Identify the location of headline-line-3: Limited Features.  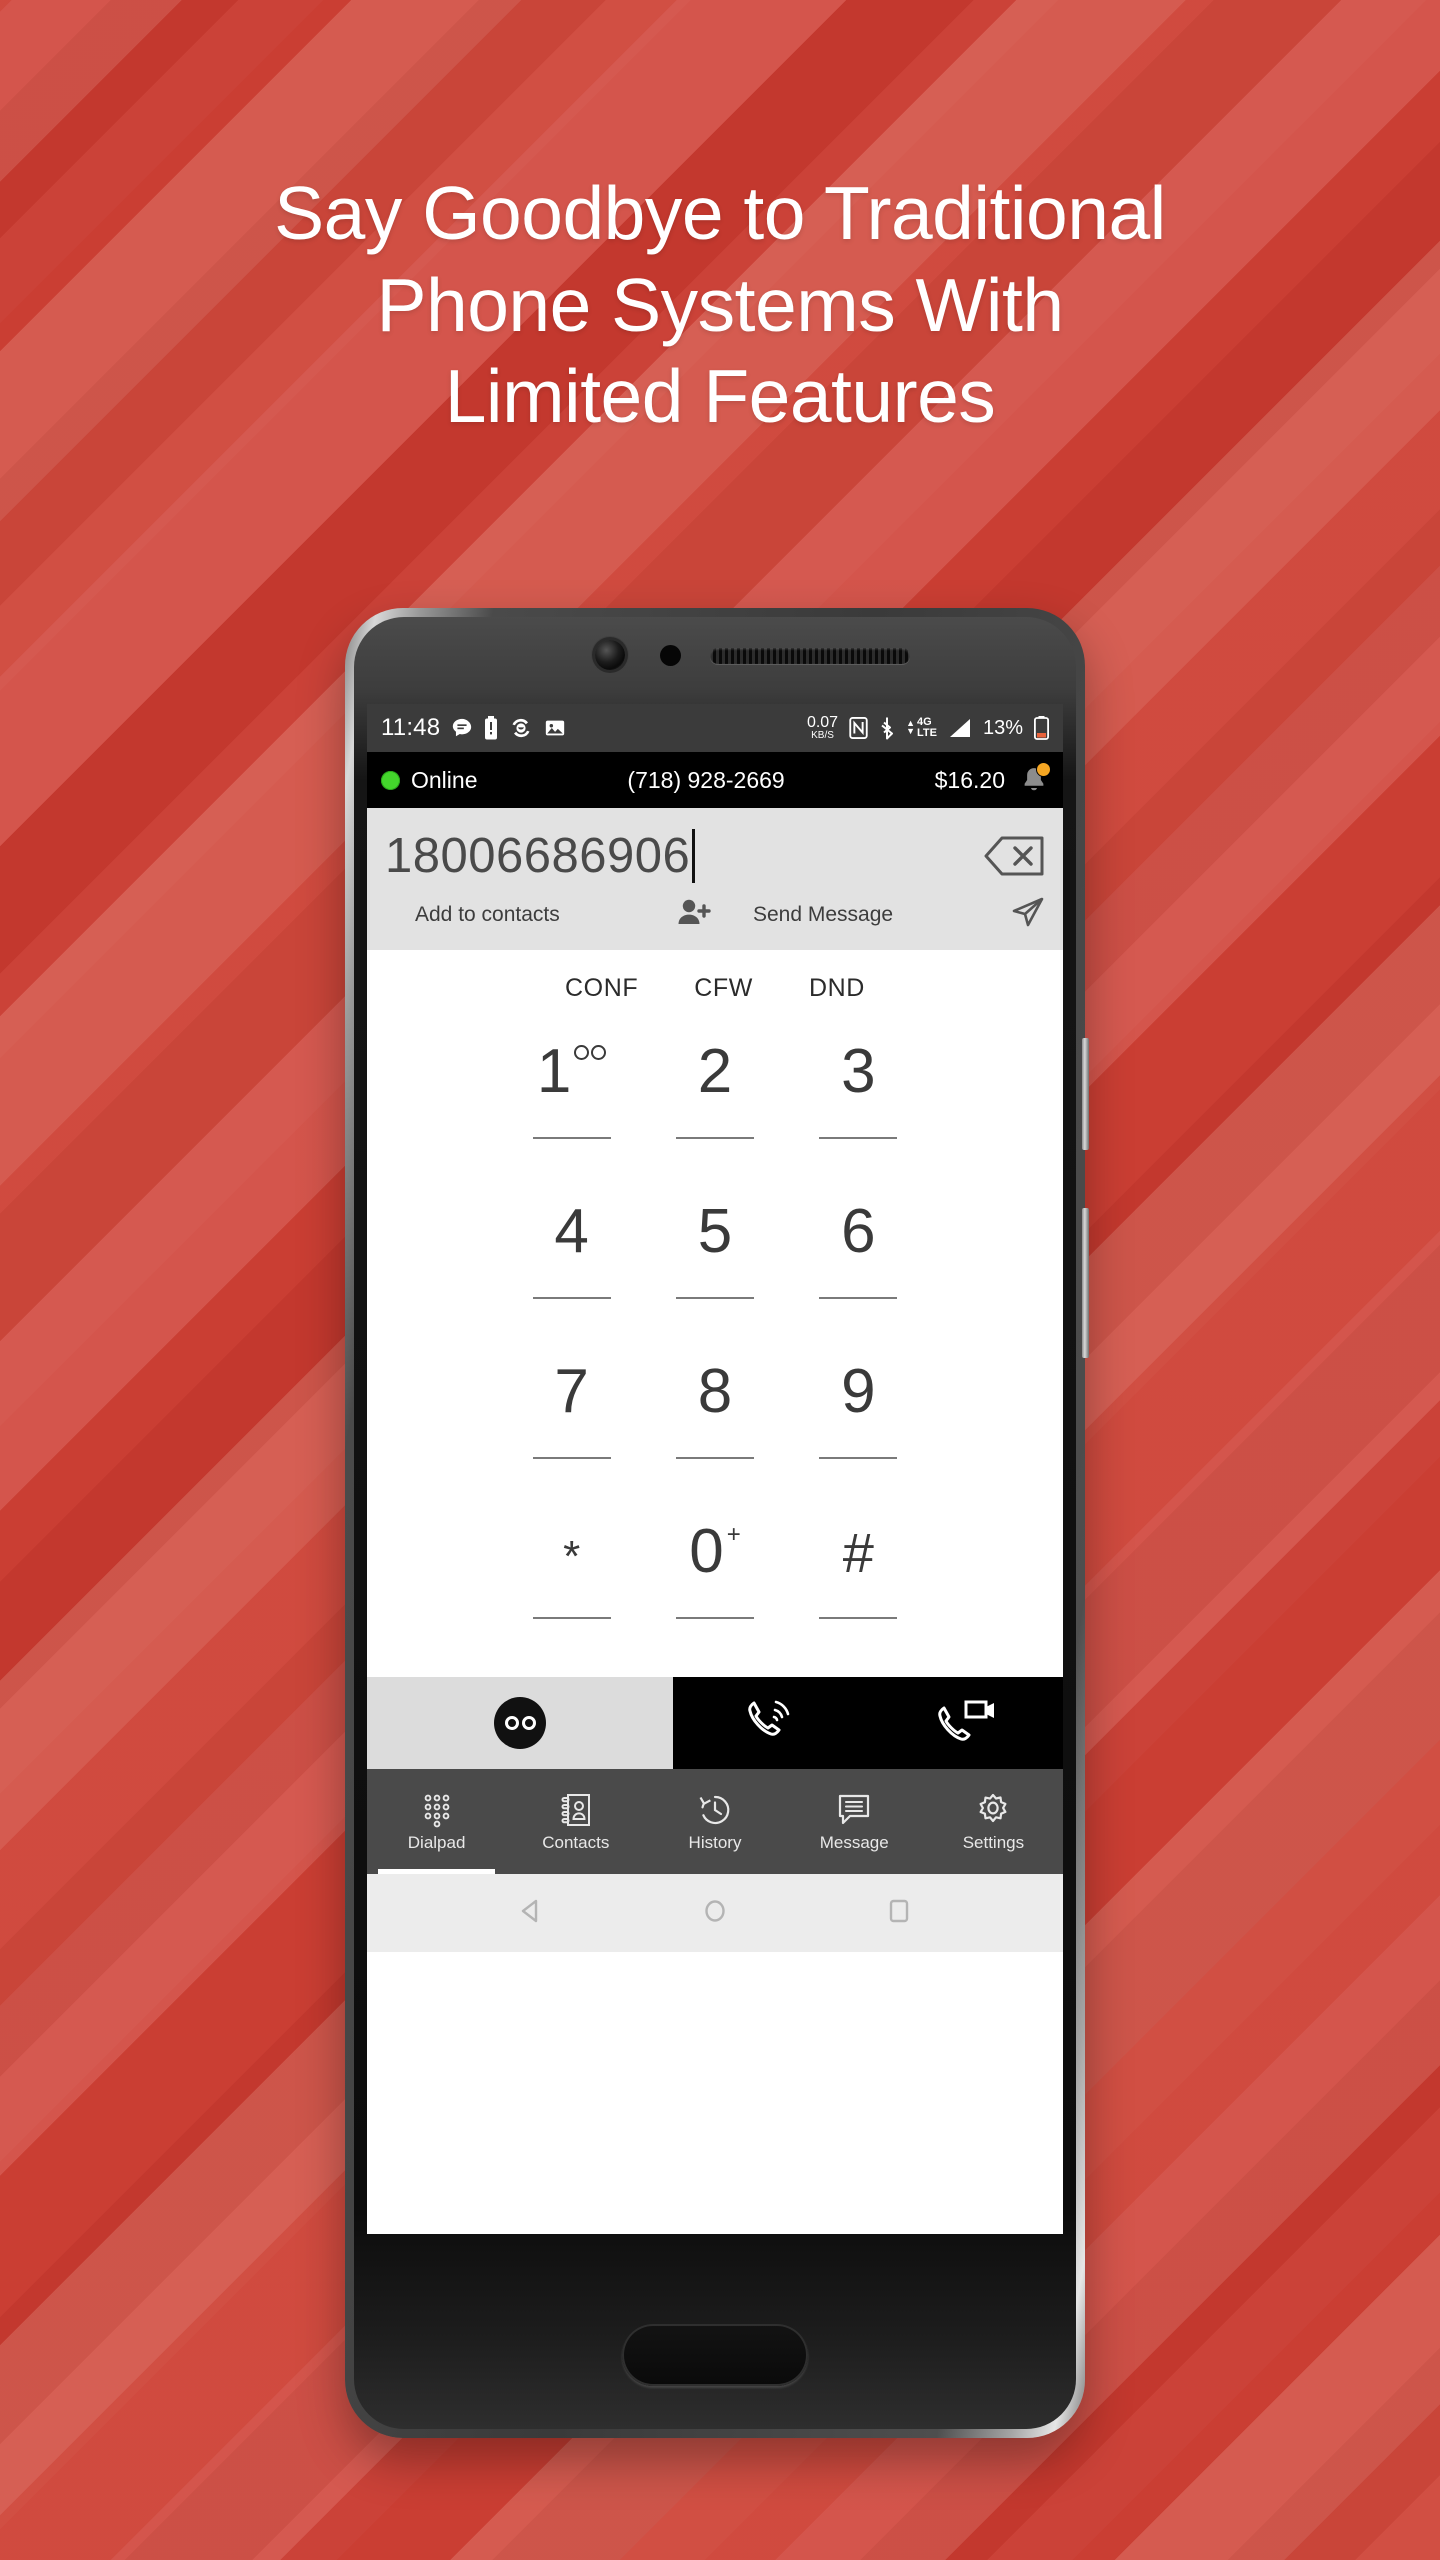
(720, 396).